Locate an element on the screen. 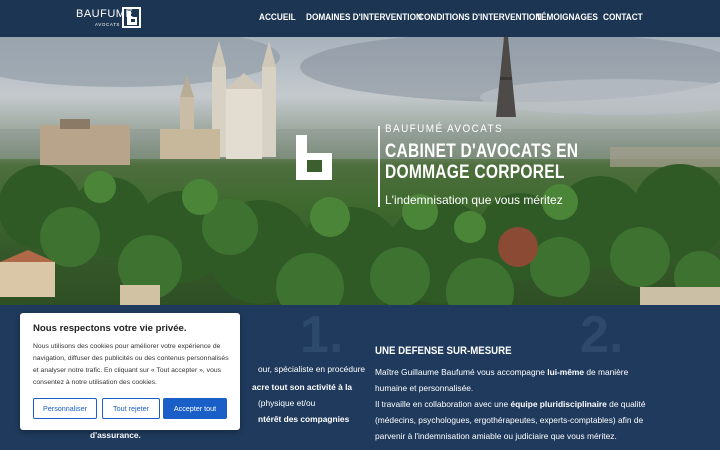 The image size is (720, 450). logo-subtext: AVOCATS is located at coordinates (108, 24).